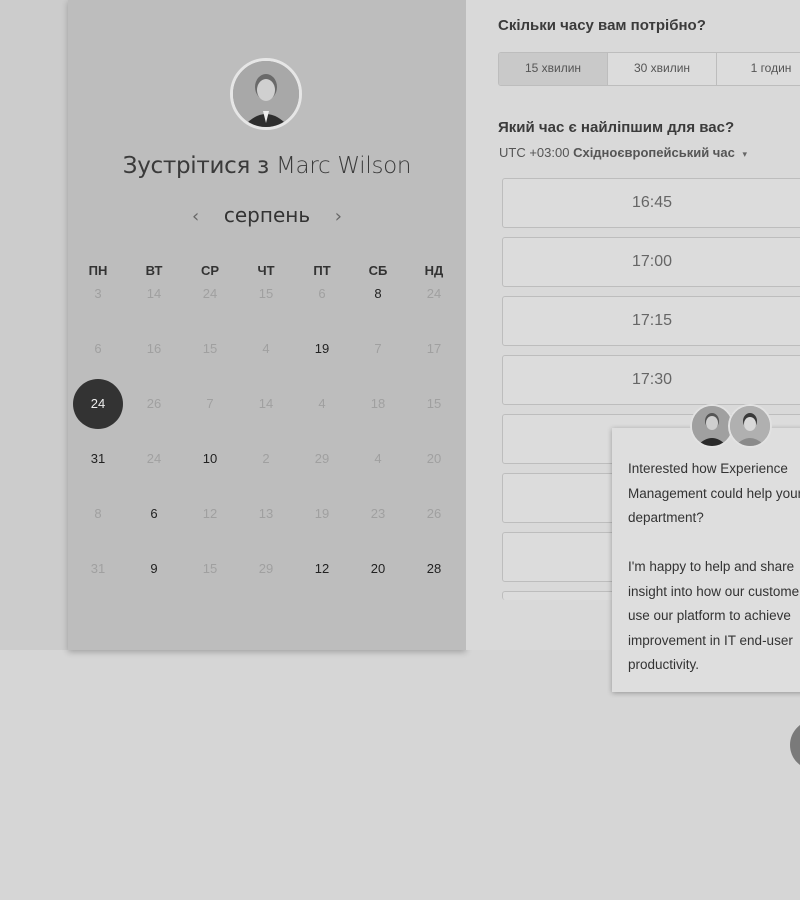 This screenshot has height=900, width=800. Describe the element at coordinates (553, 69) in the screenshot. I see `duration-tab: 15 хвилин` at that location.